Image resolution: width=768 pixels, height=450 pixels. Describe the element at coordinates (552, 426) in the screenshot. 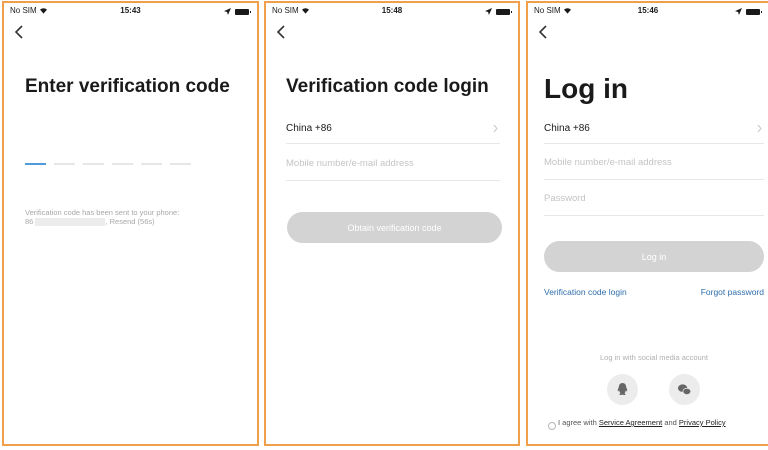

I see `agreement-checkbox` at that location.